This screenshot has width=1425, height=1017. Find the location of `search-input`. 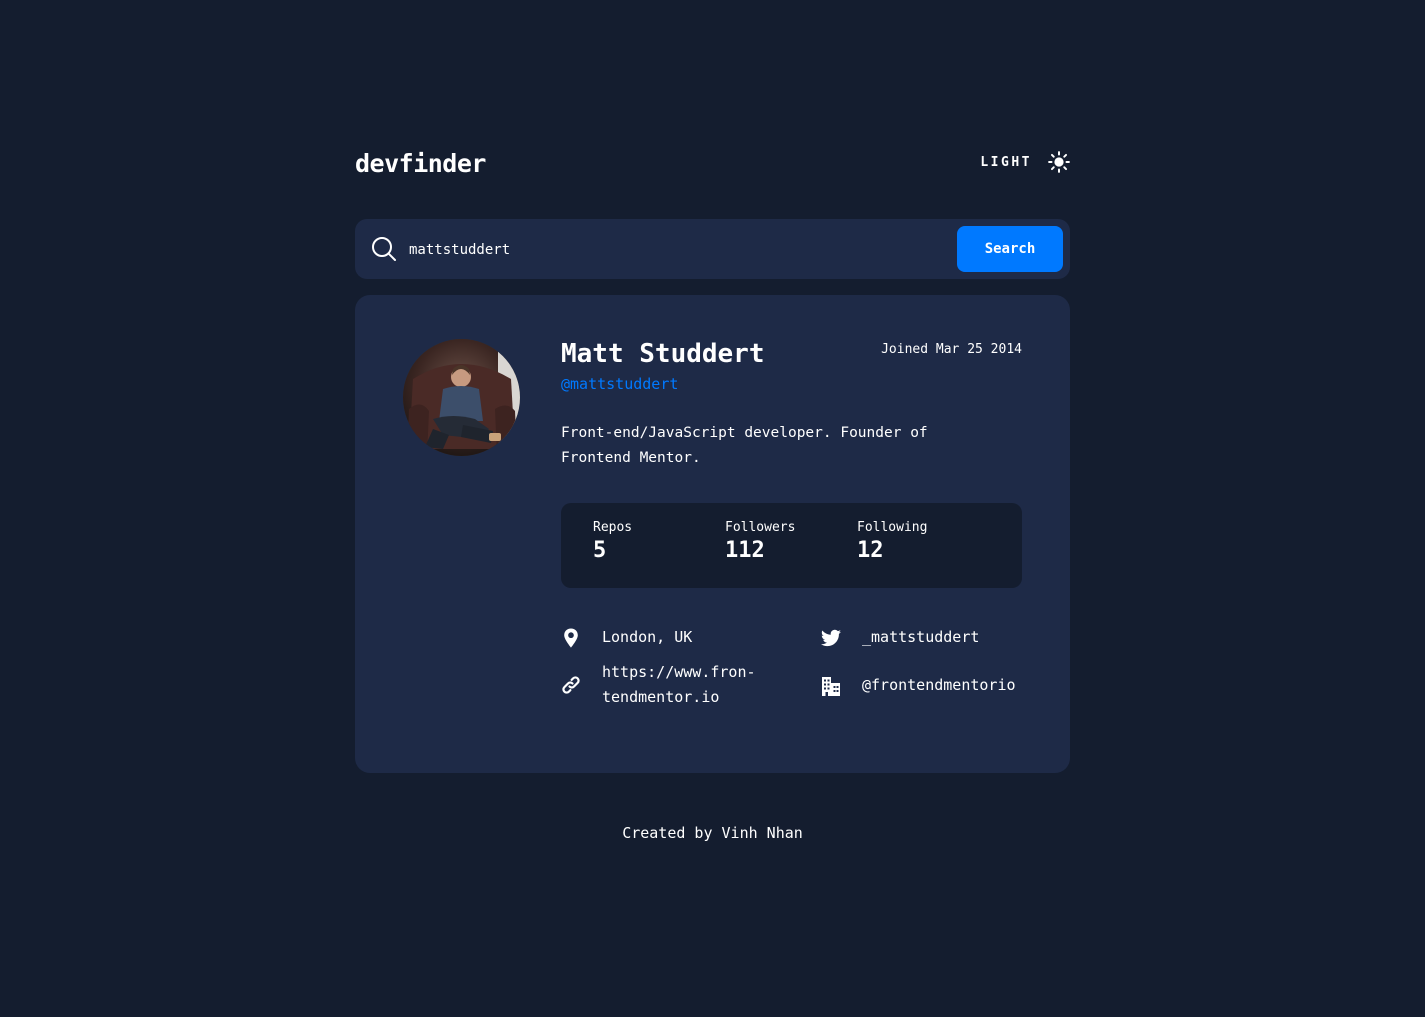

search-input is located at coordinates (679, 250).